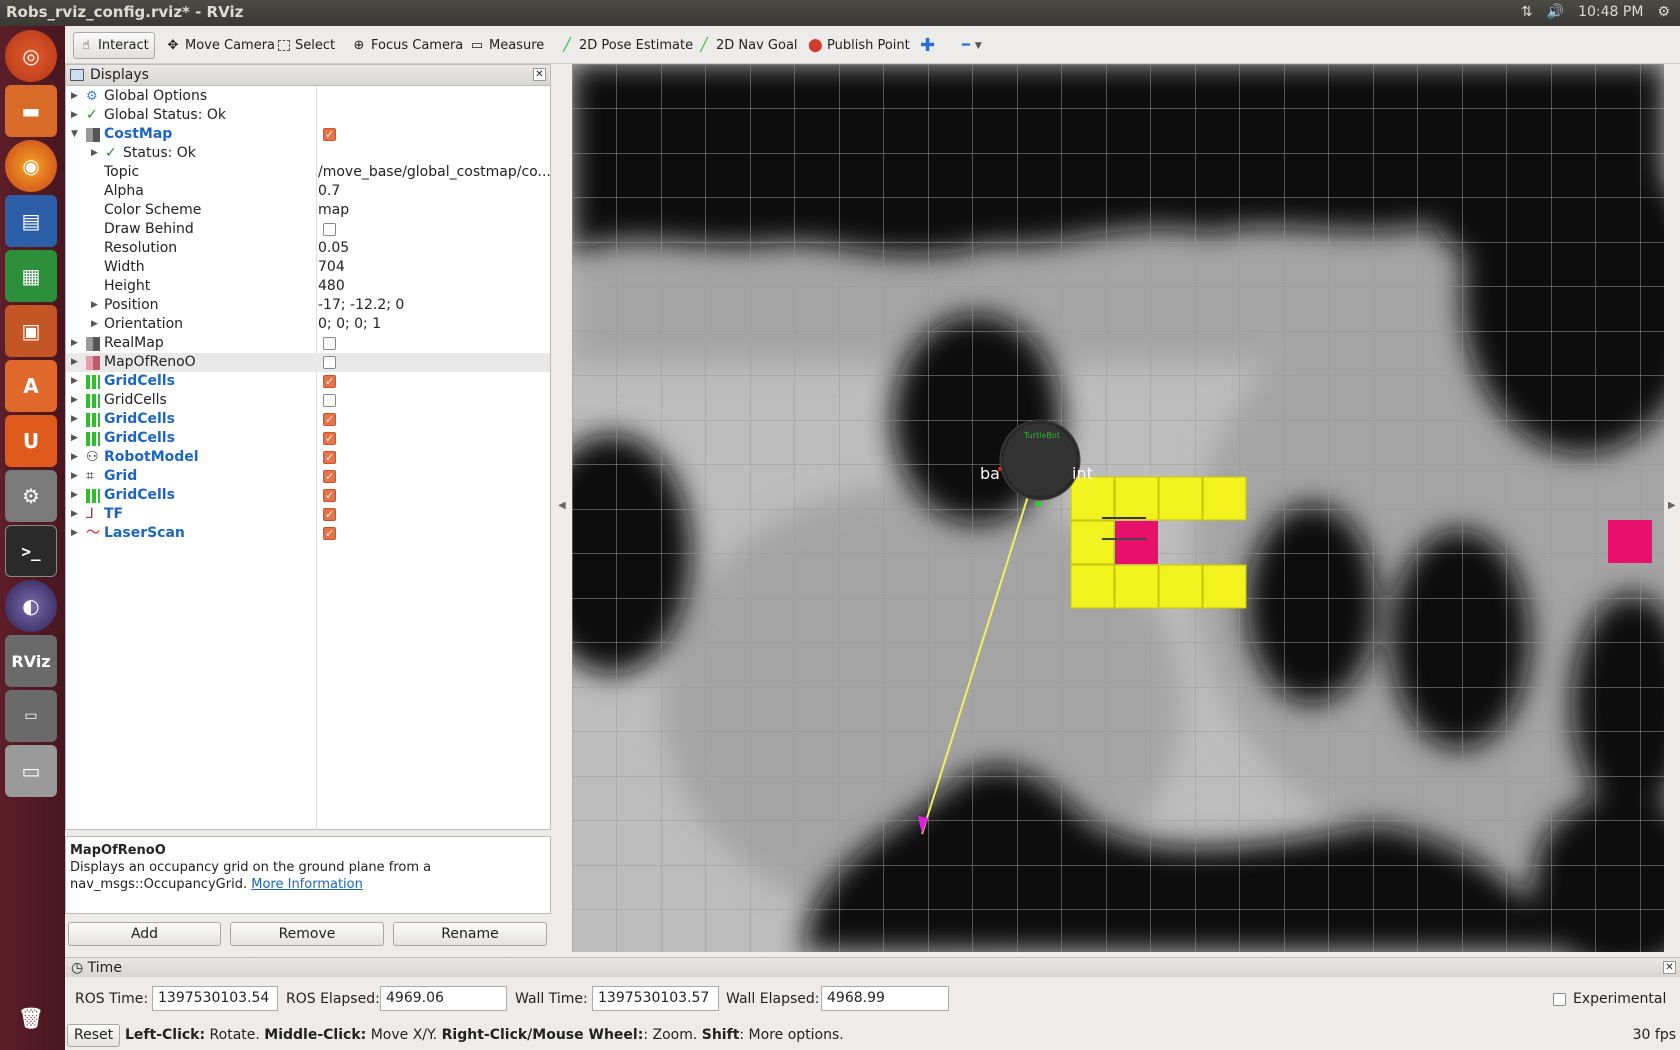 This screenshot has width=1680, height=1050. Describe the element at coordinates (1527, 12) in the screenshot. I see `network-icon: ⇅` at that location.